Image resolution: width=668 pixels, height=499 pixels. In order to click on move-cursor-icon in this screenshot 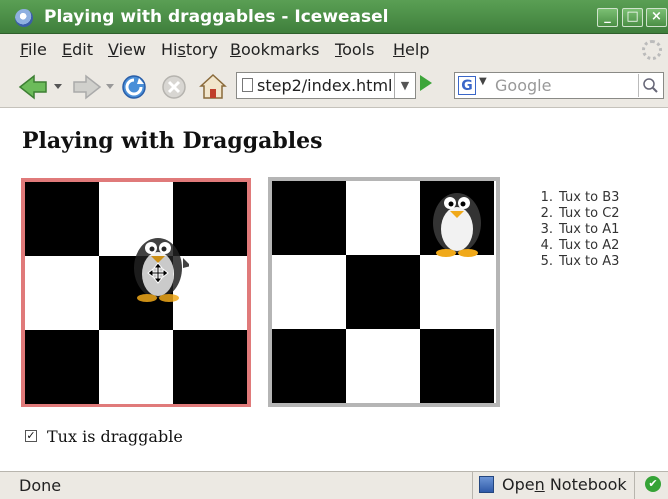, I will do `click(158, 273)`.